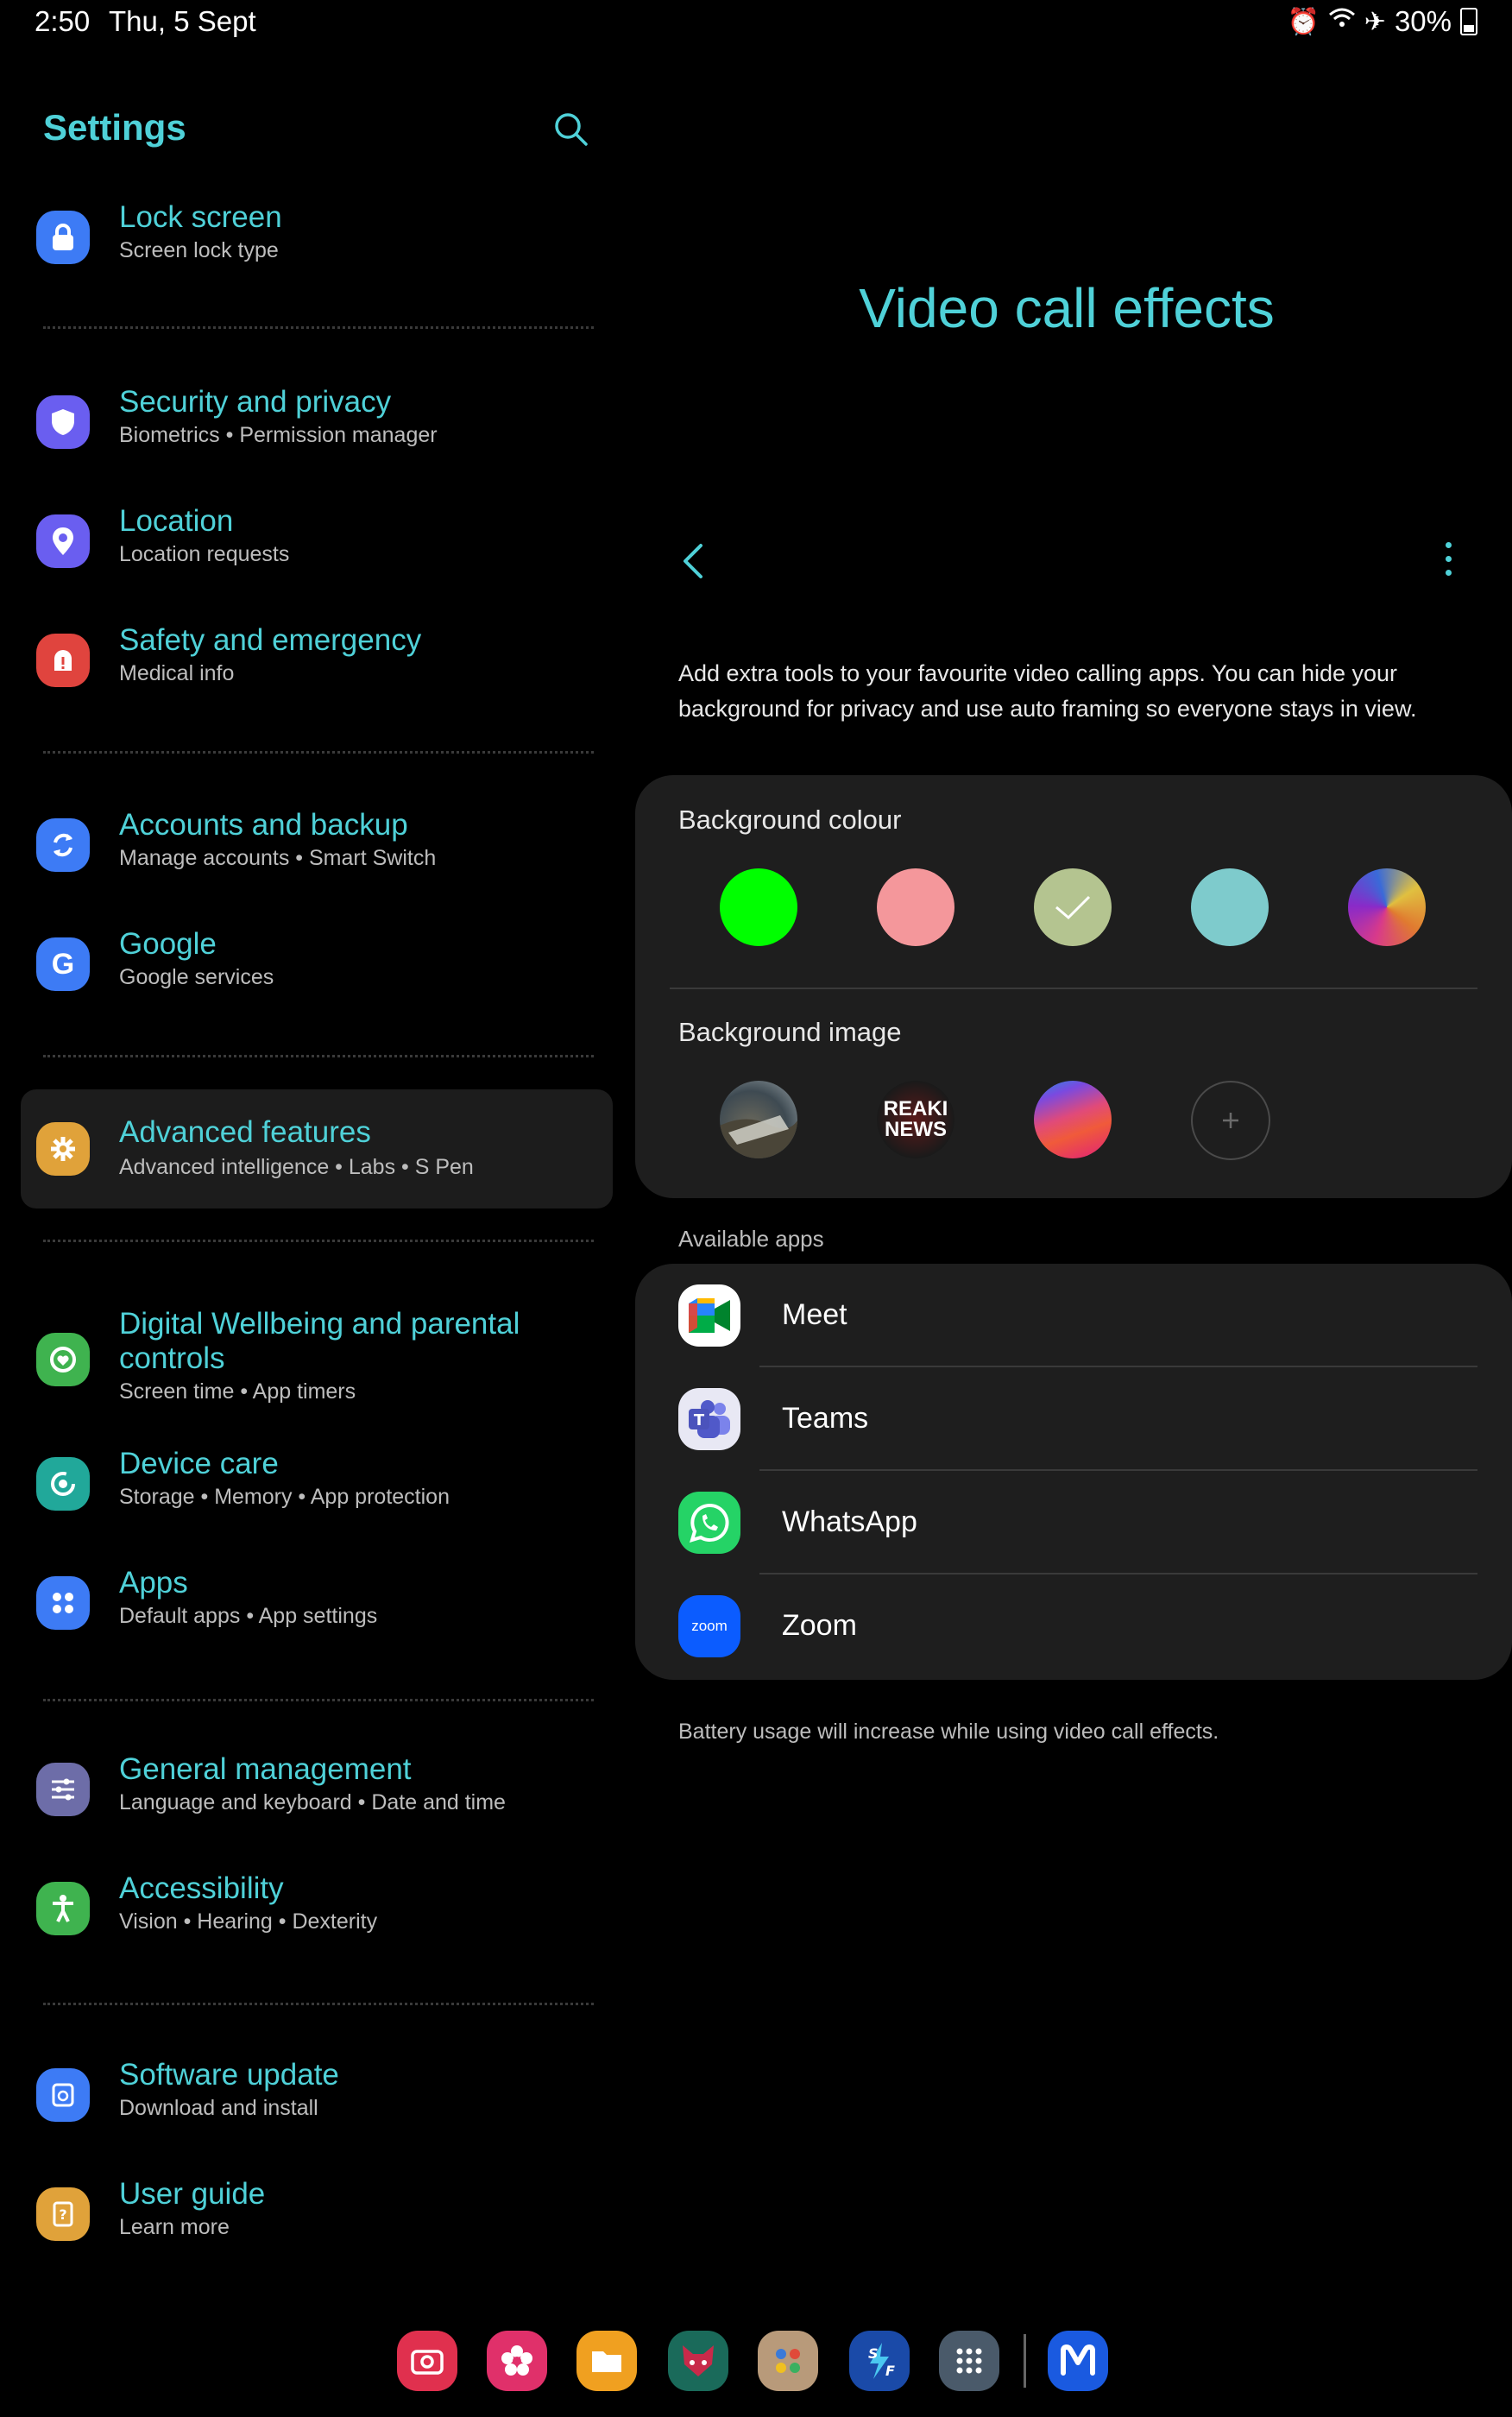 The height and width of the screenshot is (2417, 1512). Describe the element at coordinates (1449, 563) in the screenshot. I see `more-options-button` at that location.